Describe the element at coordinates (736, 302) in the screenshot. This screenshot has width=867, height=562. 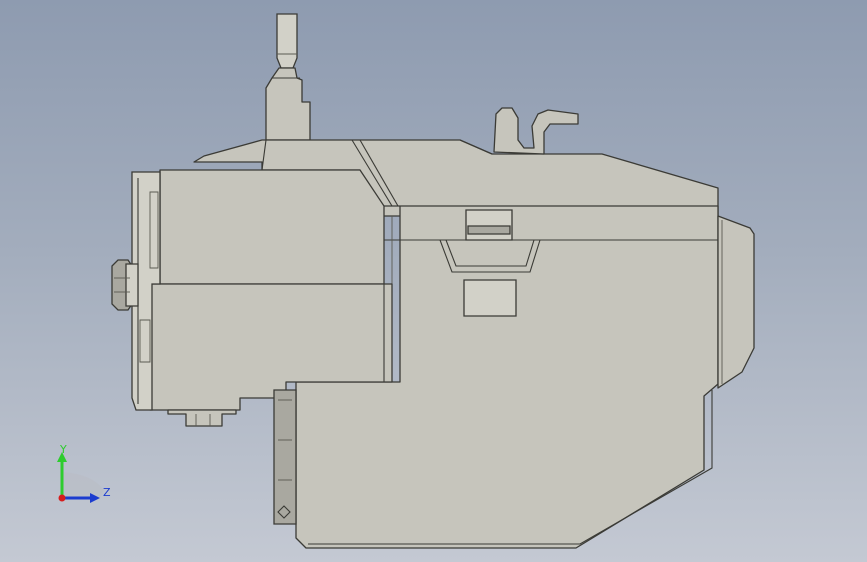
I see `front-bump` at that location.